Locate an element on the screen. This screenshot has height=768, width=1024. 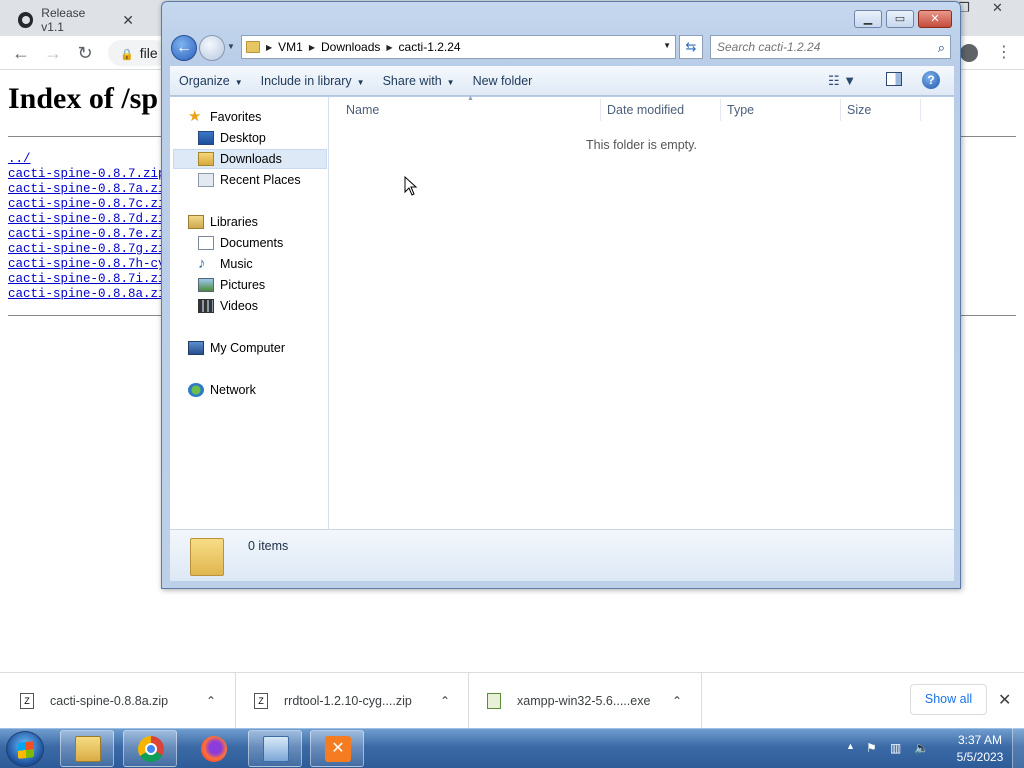
search-box: ⌕ is located at coordinates (830, 47).